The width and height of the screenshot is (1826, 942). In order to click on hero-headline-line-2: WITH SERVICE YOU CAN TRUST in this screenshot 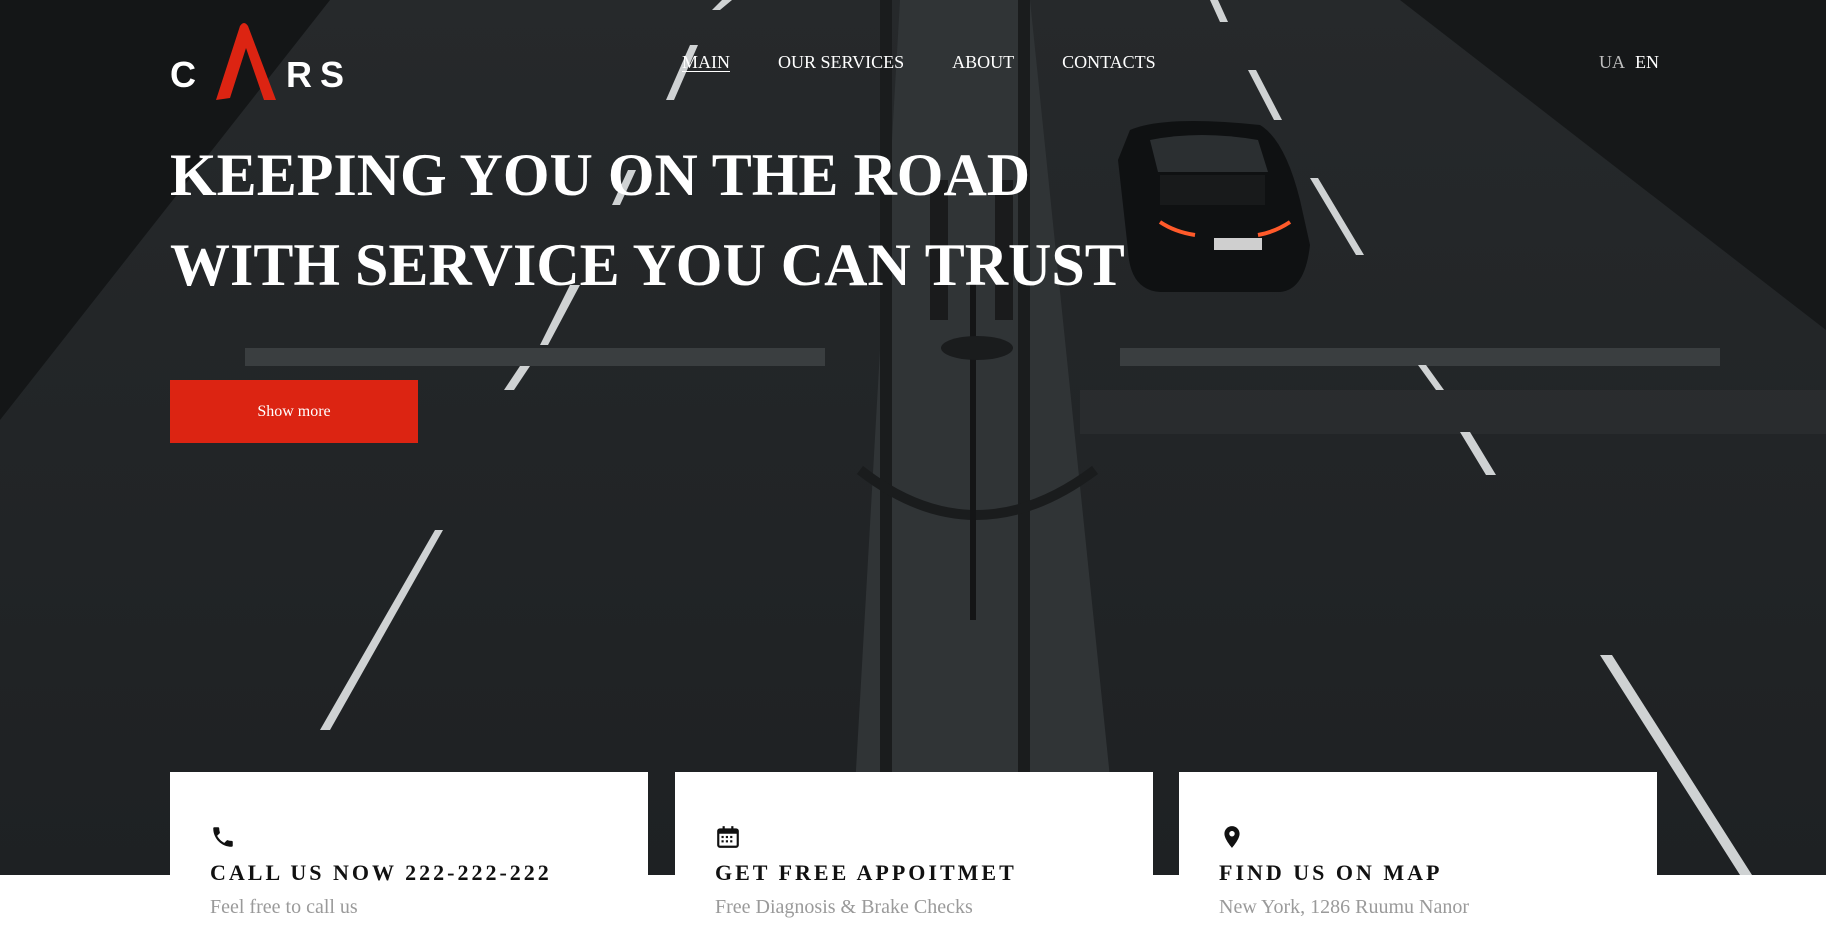, I will do `click(647, 265)`.